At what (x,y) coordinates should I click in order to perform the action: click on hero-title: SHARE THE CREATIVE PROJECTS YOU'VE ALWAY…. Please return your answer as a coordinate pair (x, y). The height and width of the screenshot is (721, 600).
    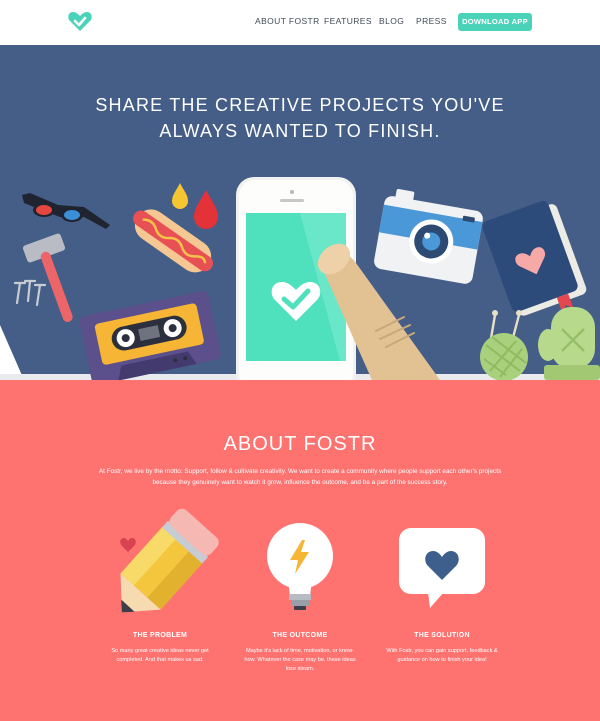
    Looking at the image, I should click on (300, 118).